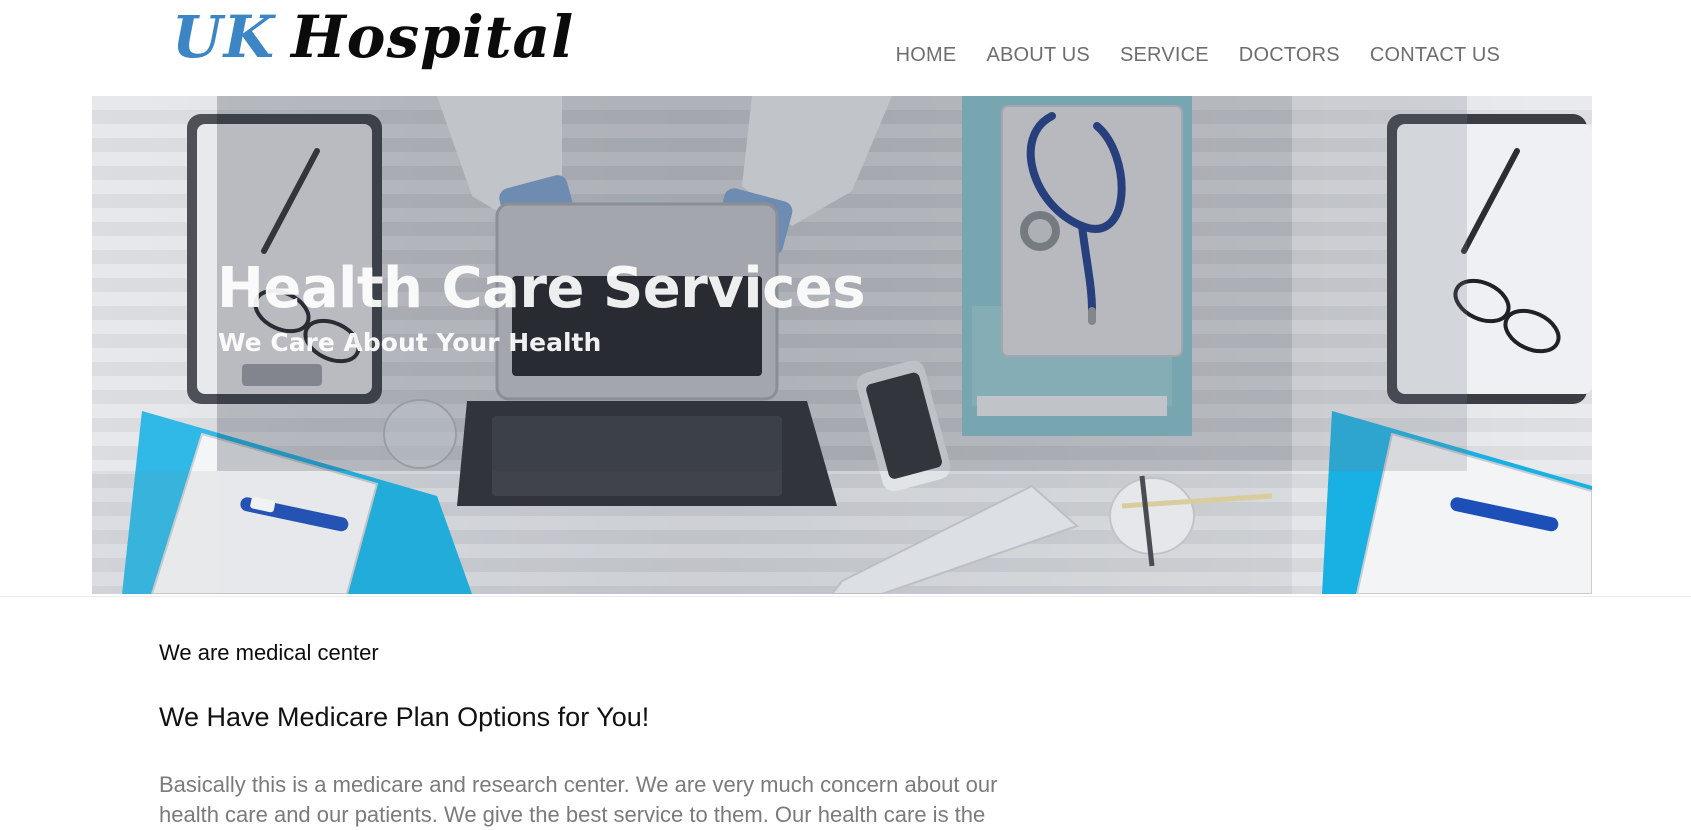 The height and width of the screenshot is (830, 1691). Describe the element at coordinates (223, 37) in the screenshot. I see `logo-uk: UK` at that location.